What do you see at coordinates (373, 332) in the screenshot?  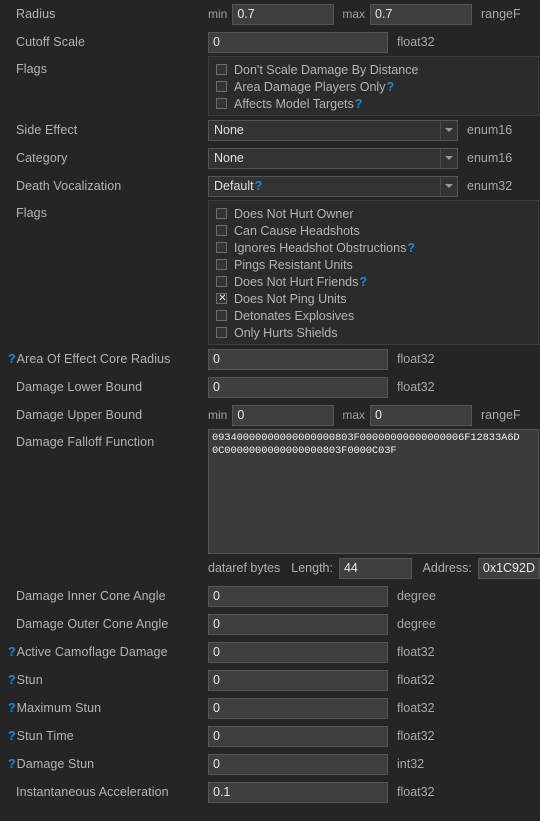 I see `flag-item: Only Hurts Shields` at bounding box center [373, 332].